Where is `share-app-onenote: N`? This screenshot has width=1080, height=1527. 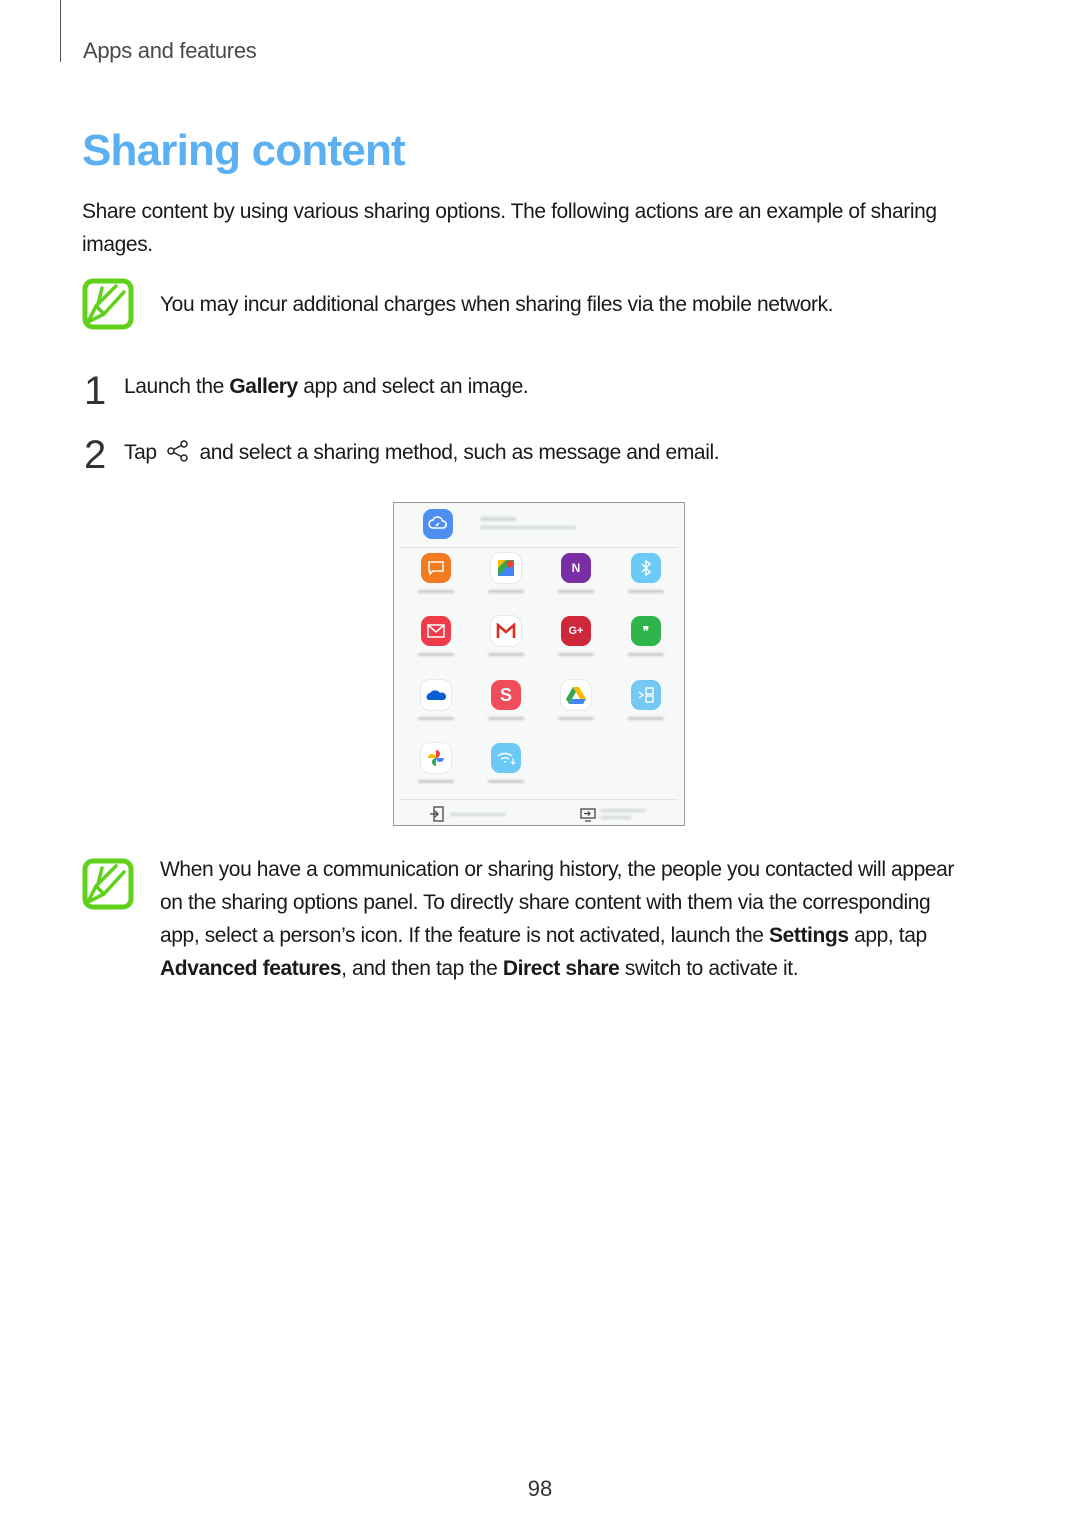 share-app-onenote: N is located at coordinates (576, 583).